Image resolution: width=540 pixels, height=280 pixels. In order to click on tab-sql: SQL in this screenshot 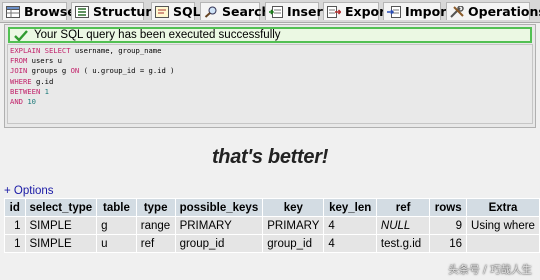, I will do `click(176, 11)`.